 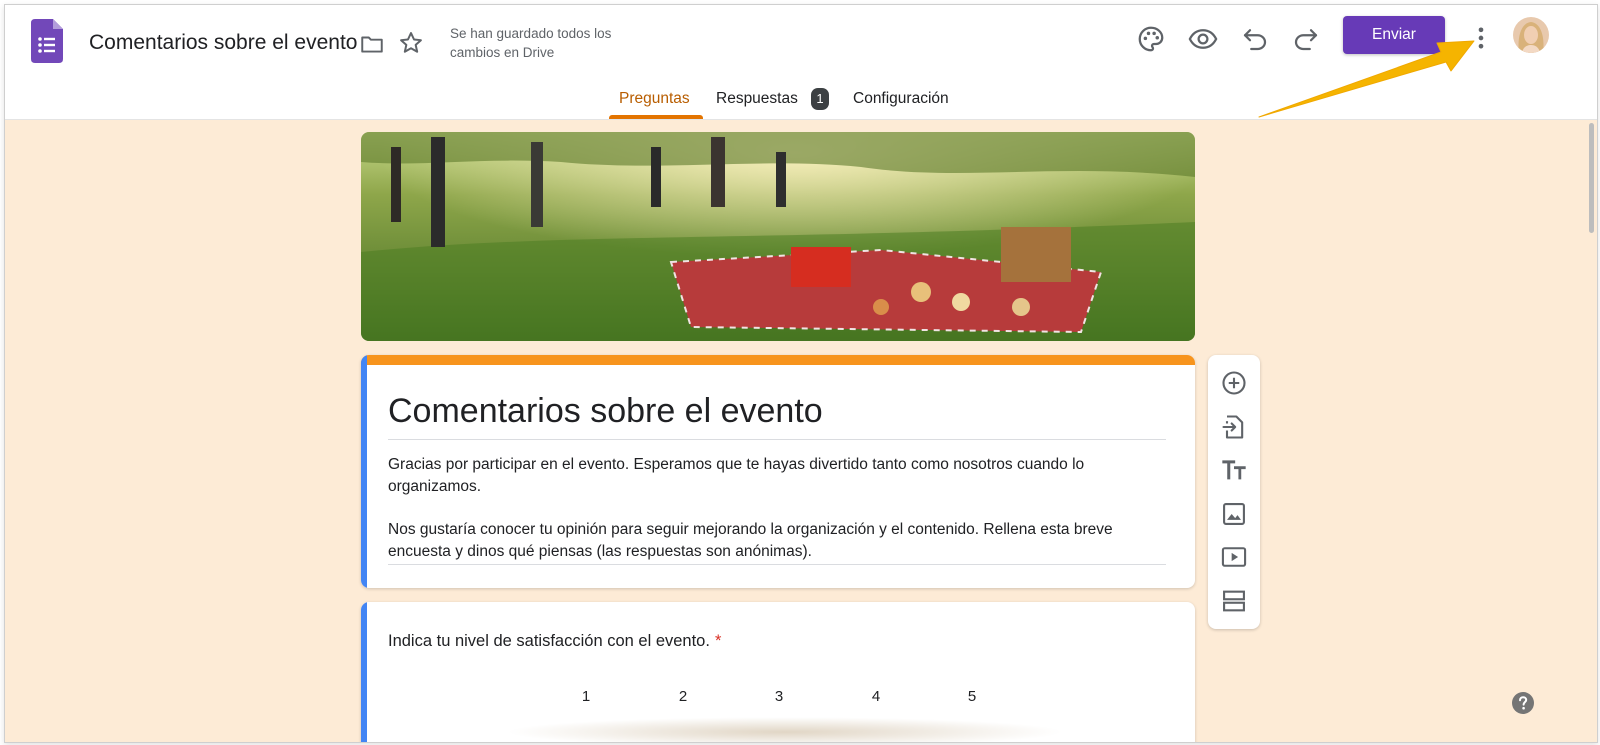 What do you see at coordinates (223, 43) in the screenshot?
I see `document-title: Comentarios sobre el evento` at bounding box center [223, 43].